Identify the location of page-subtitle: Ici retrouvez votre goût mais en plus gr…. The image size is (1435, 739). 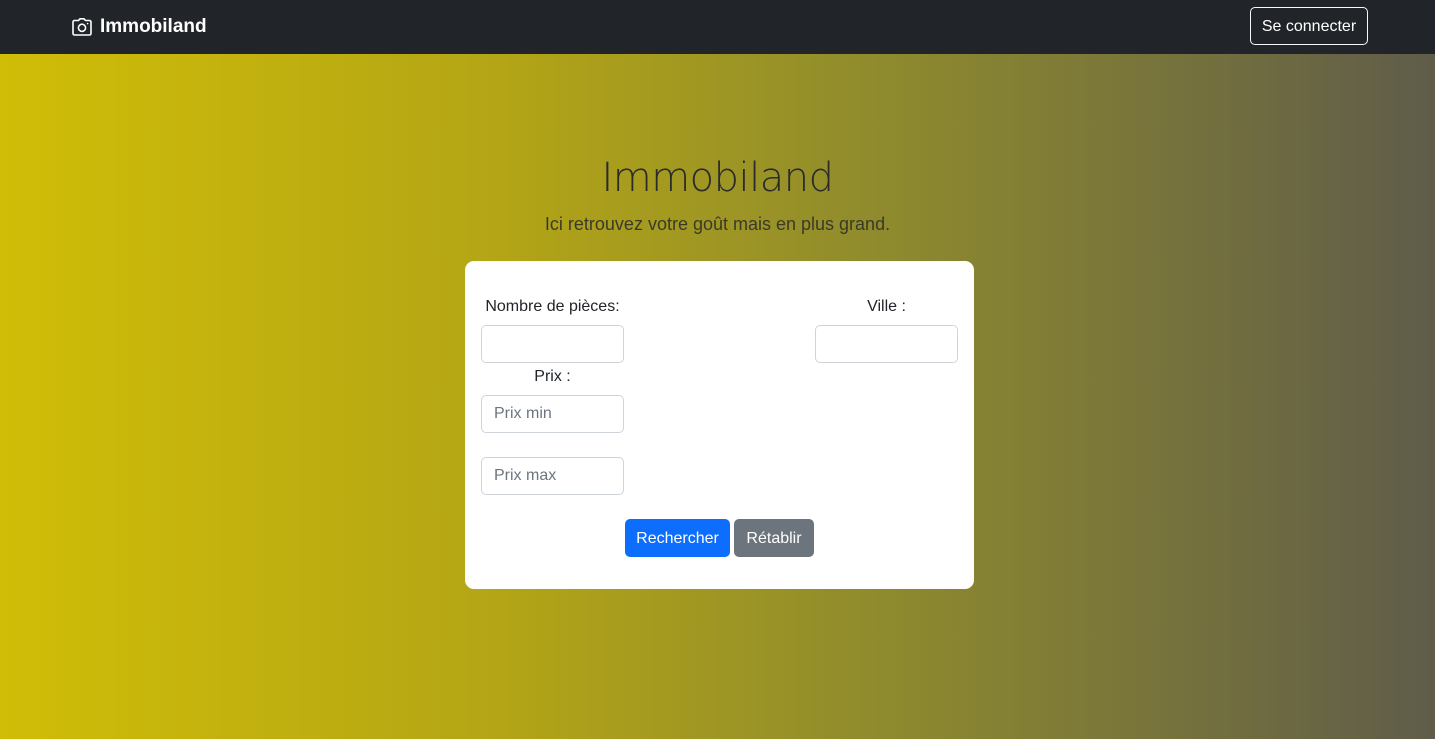
(717, 224).